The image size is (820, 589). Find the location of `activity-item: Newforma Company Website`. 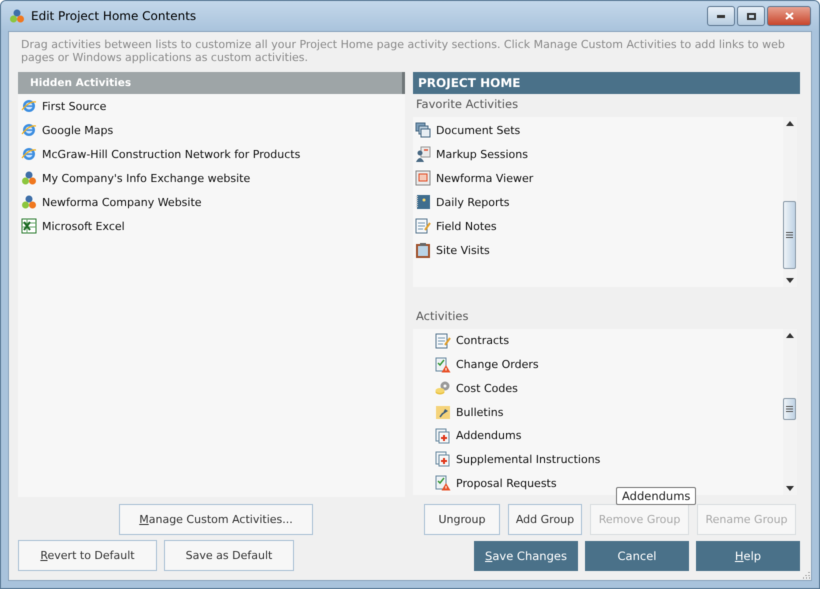

activity-item: Newforma Company Website is located at coordinates (213, 202).